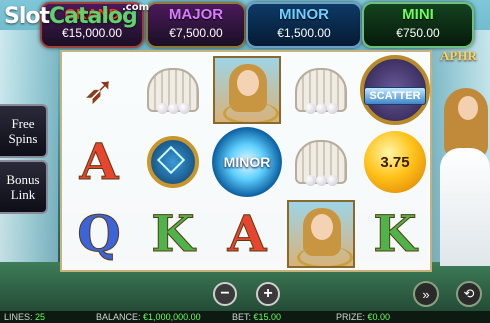 This screenshot has height=323, width=490. I want to click on minor-orb-label: MINOR, so click(247, 162).